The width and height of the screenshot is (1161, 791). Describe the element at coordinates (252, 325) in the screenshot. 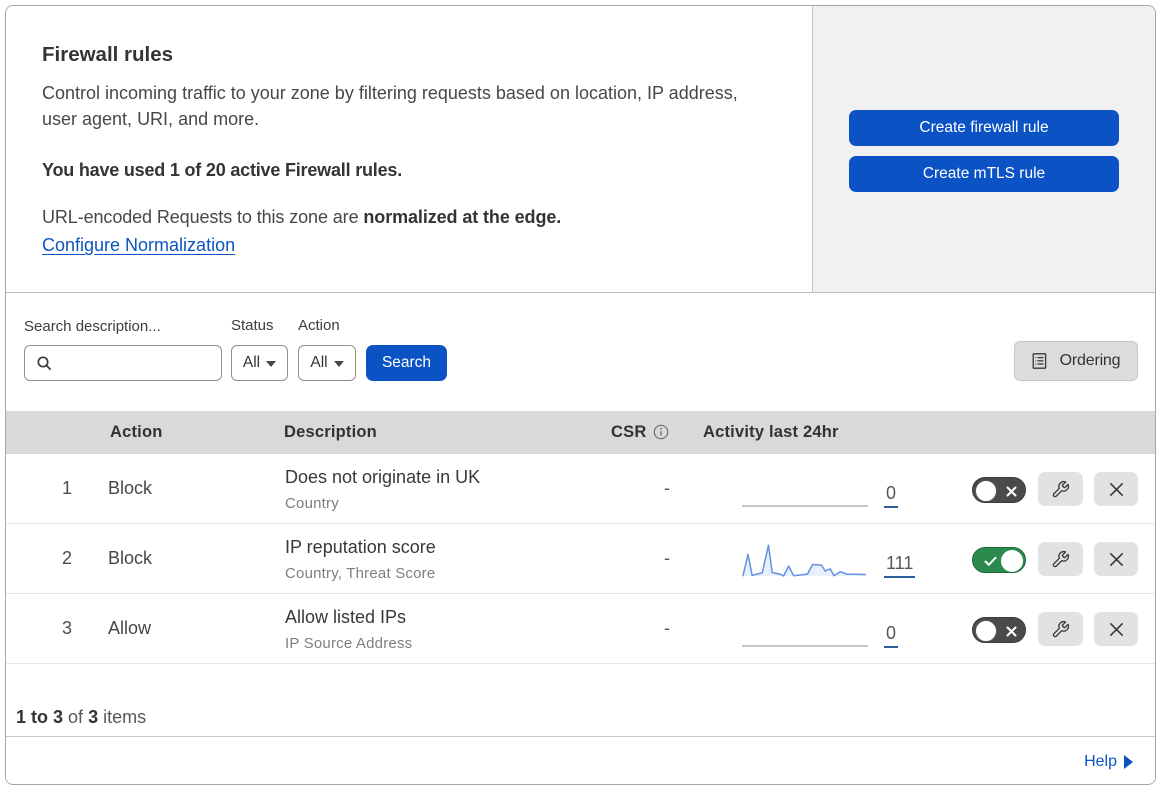

I see `status-filter-label: Status` at that location.